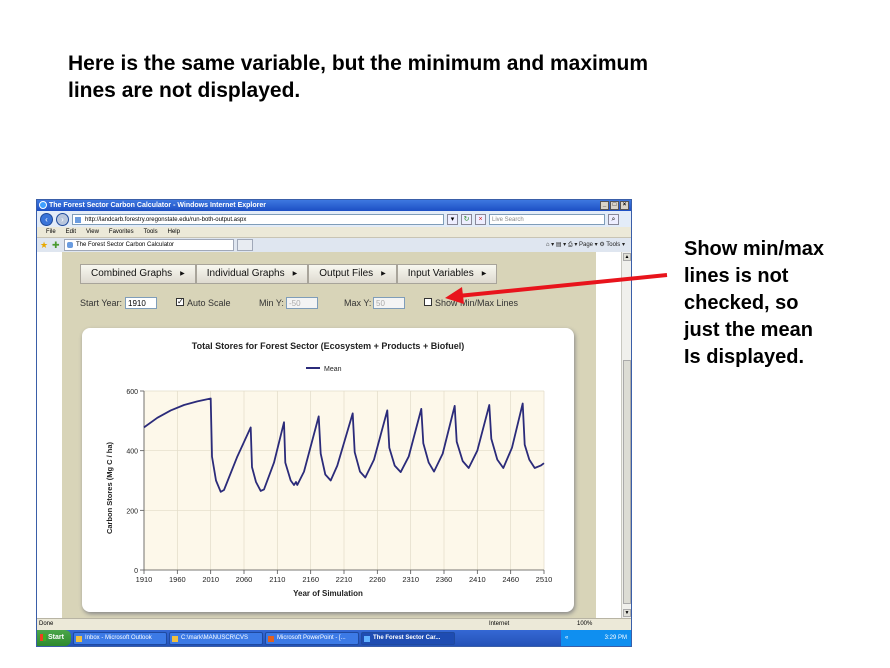 The height and width of the screenshot is (668, 890). Describe the element at coordinates (71, 232) in the screenshot. I see `menu-edit: Edit` at that location.